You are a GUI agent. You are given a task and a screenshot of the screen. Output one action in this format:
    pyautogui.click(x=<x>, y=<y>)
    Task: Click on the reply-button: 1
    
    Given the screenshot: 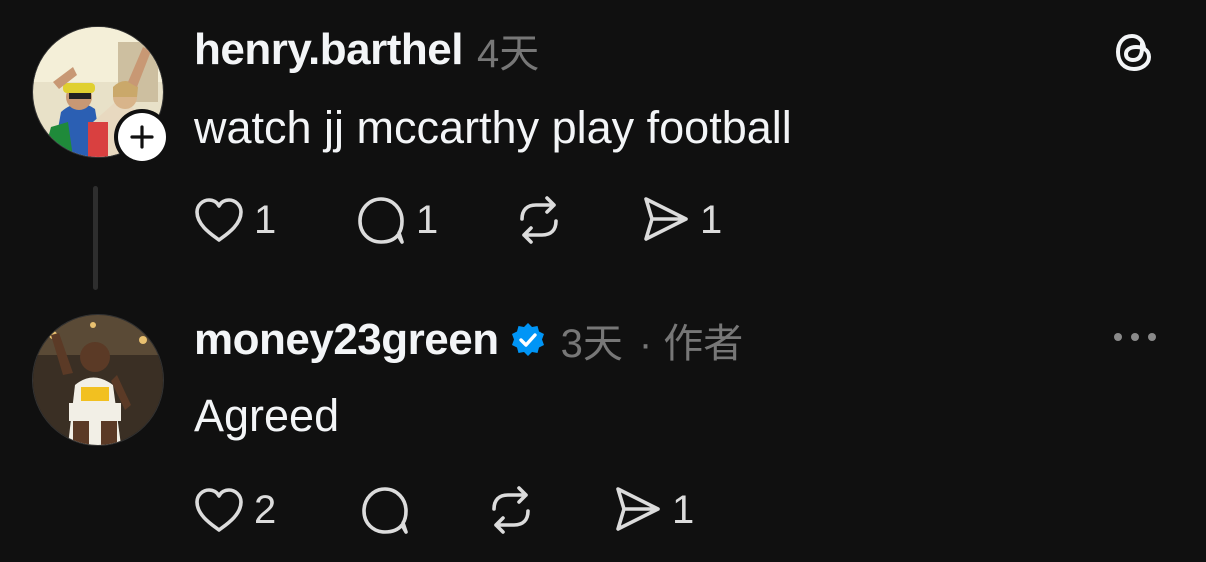 What is the action you would take?
    pyautogui.click(x=433, y=220)
    